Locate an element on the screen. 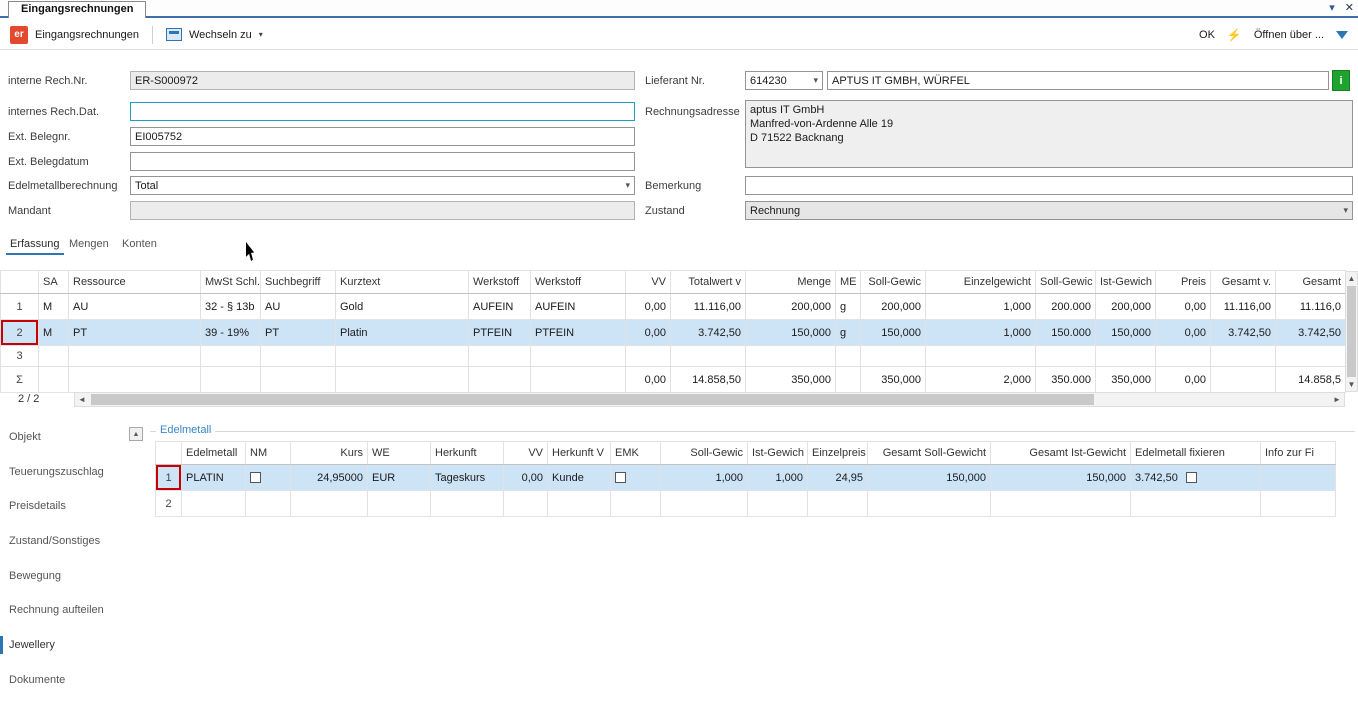  cell-soll: 1,000 is located at coordinates (704, 477).